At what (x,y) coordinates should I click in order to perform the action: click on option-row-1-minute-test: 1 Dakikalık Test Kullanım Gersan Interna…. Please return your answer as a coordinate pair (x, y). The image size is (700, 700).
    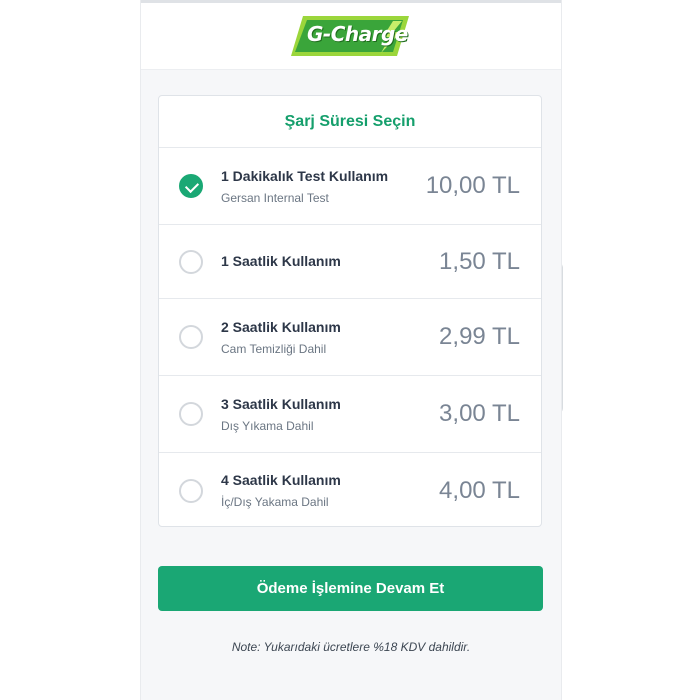
    Looking at the image, I should click on (350, 186).